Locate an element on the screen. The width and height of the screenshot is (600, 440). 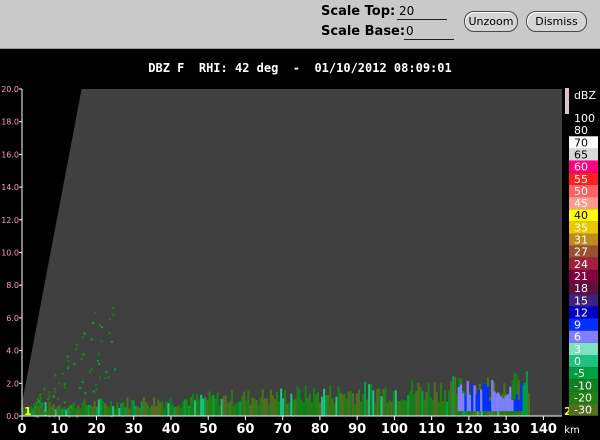
x-tick-label: 110 is located at coordinates (431, 429).